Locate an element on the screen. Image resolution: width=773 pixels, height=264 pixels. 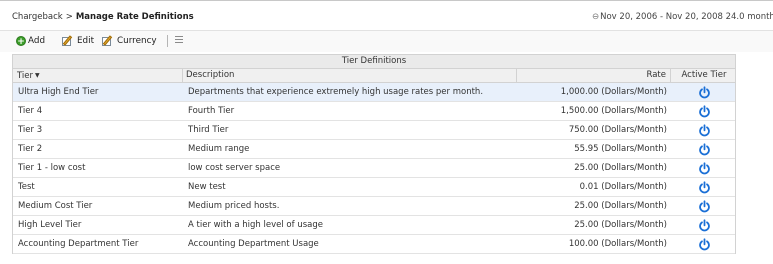
date-range: ⊖Nov 20, 2006 - Nov 20, 2008 24.0 months is located at coordinates (682, 17).